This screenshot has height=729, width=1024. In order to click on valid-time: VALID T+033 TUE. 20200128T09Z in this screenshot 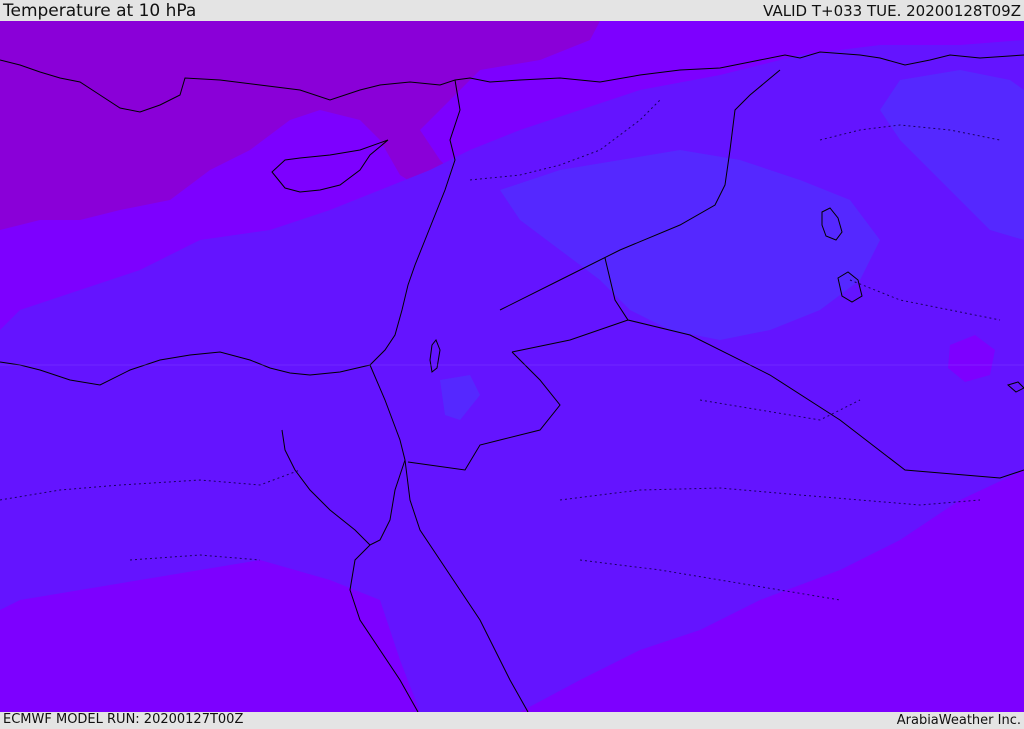, I will do `click(892, 11)`.